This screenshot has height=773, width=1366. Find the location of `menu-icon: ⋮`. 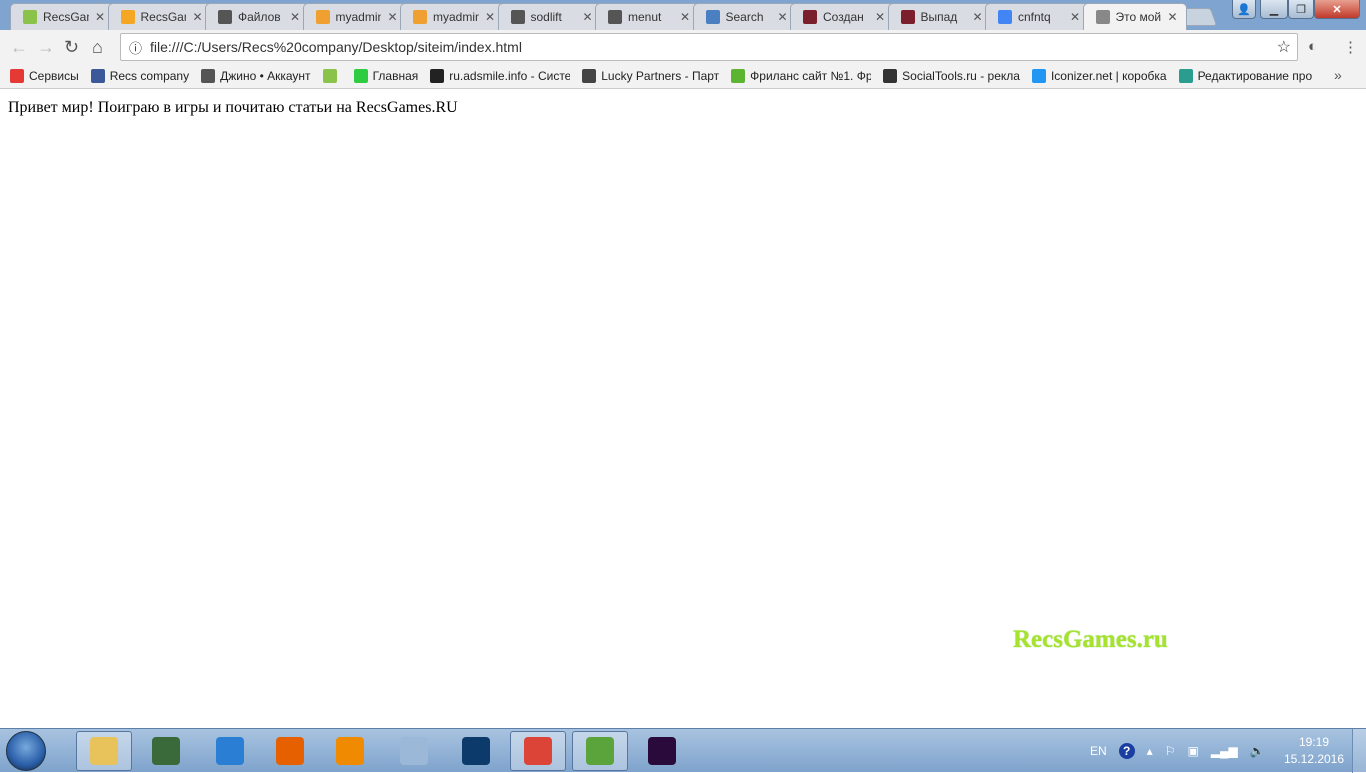

menu-icon: ⋮ is located at coordinates (1350, 47).